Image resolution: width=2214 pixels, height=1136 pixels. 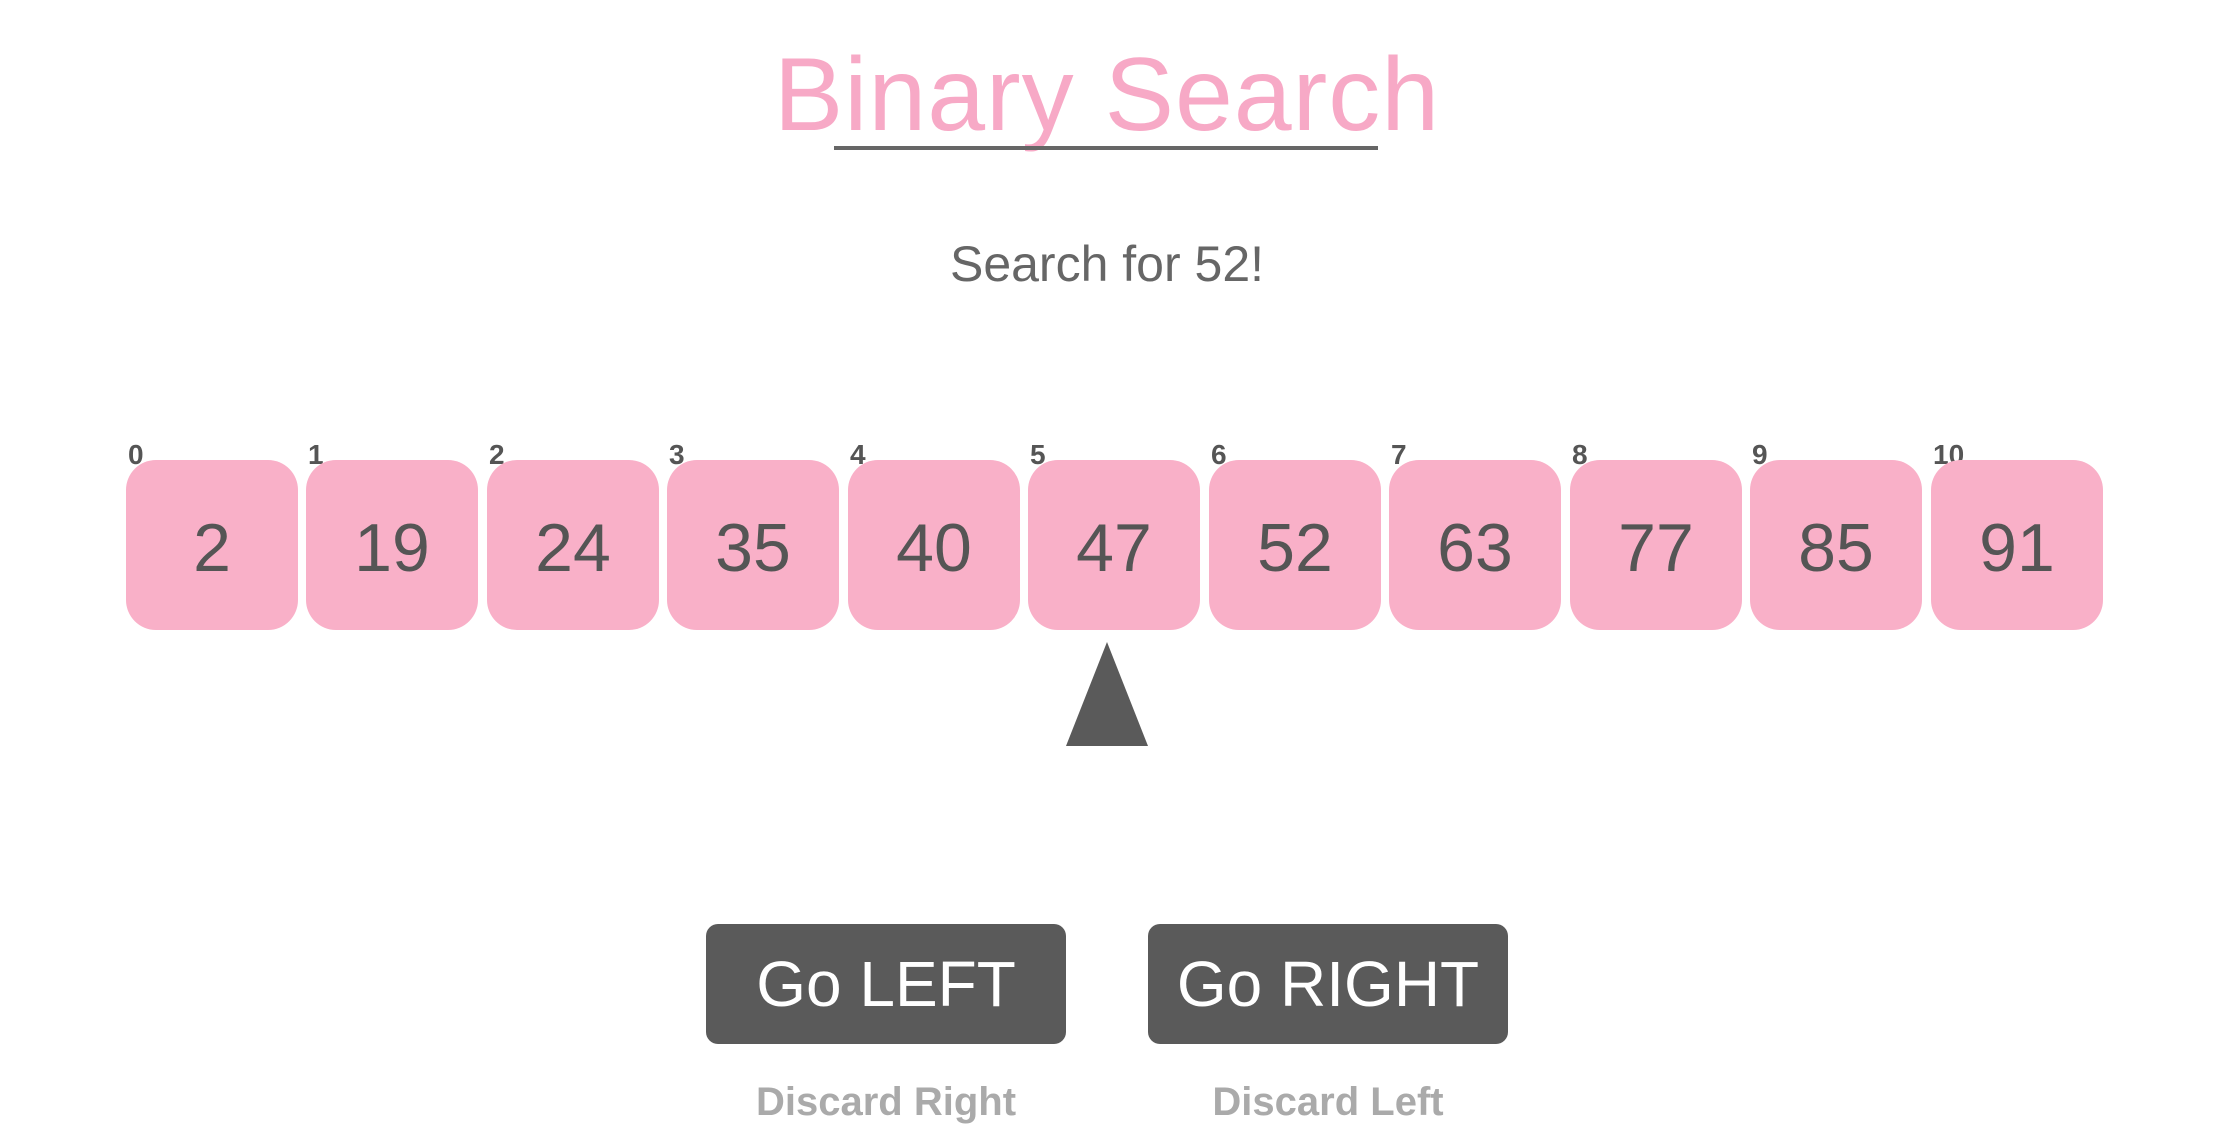 I want to click on cell-box: 19, so click(x=392, y=545).